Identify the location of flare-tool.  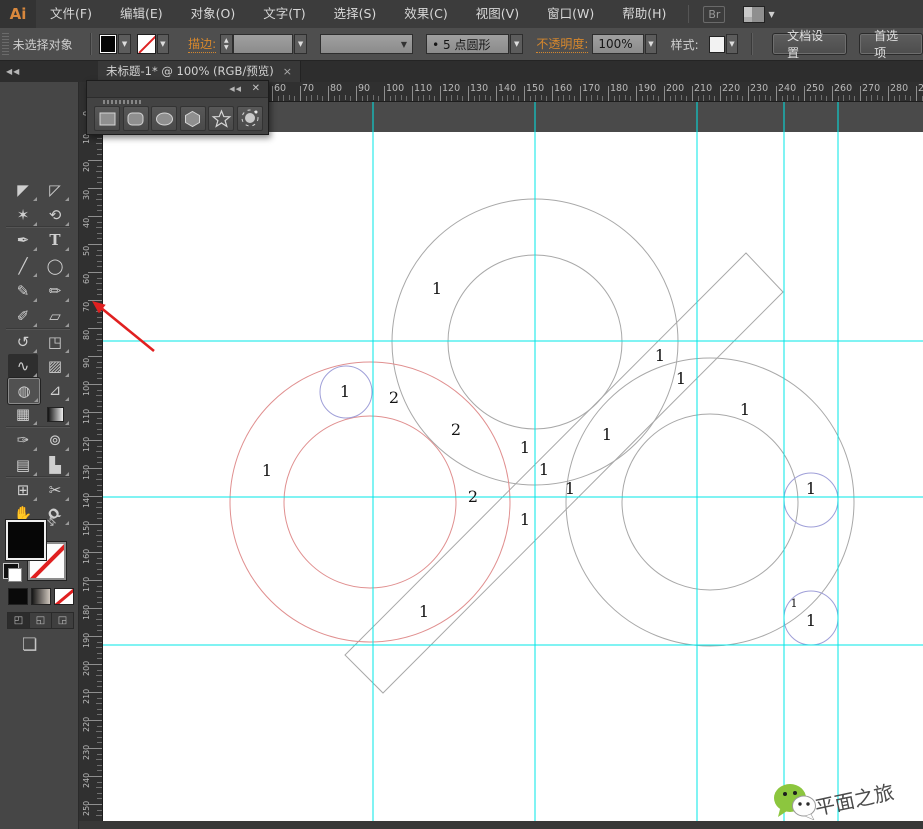
(249, 118).